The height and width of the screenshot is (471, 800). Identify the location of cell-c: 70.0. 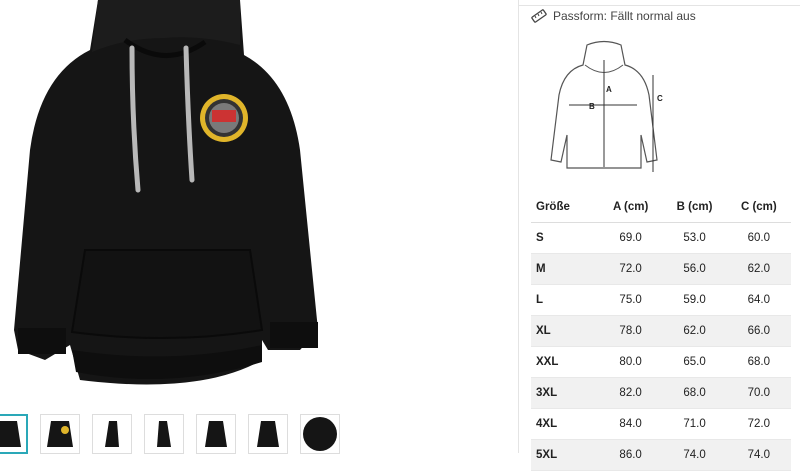
(758, 393).